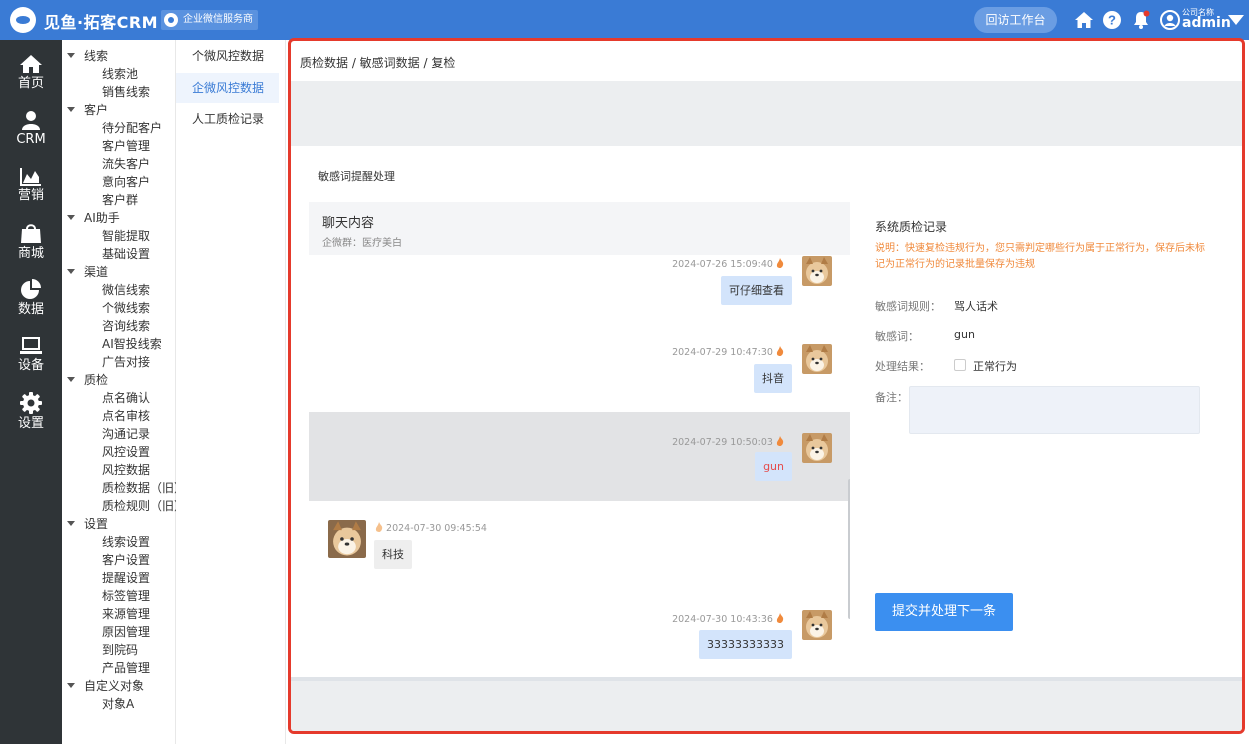 This screenshot has height=744, width=1249. I want to click on chat-group-name: 企微群：医疗美白, so click(362, 243).